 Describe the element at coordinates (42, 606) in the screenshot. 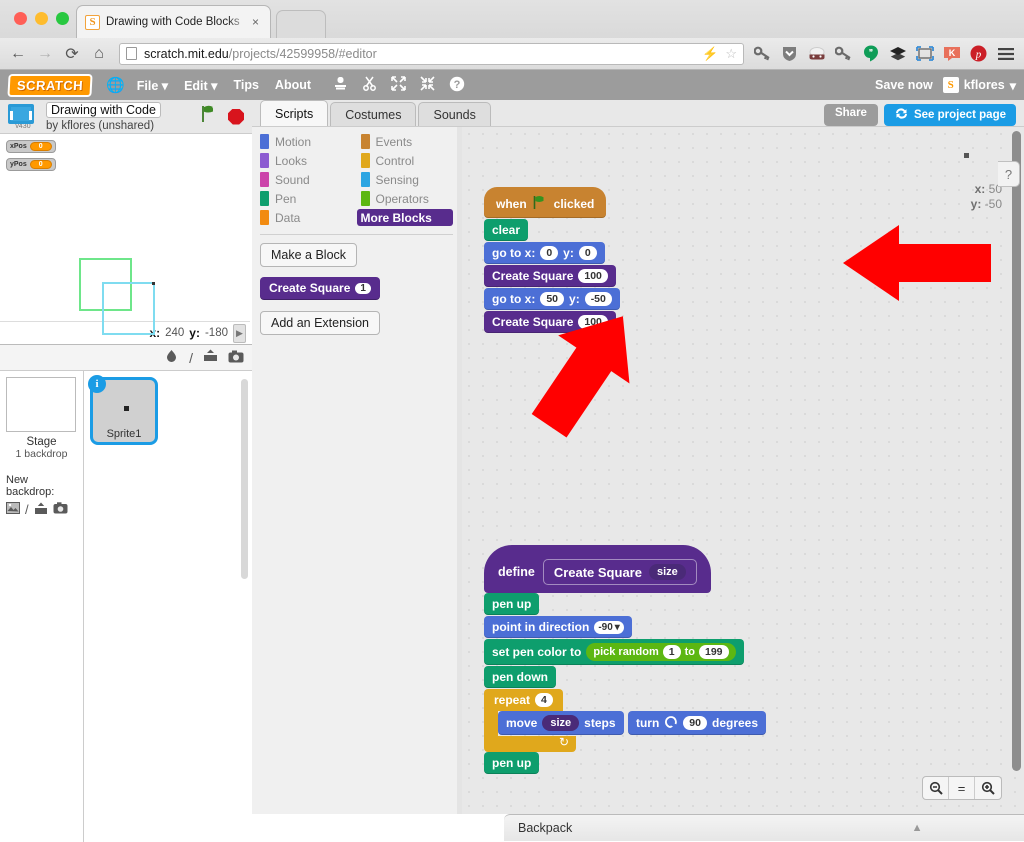

I see `stage-selector: Stage 1 backdrop New backdrop: /` at that location.